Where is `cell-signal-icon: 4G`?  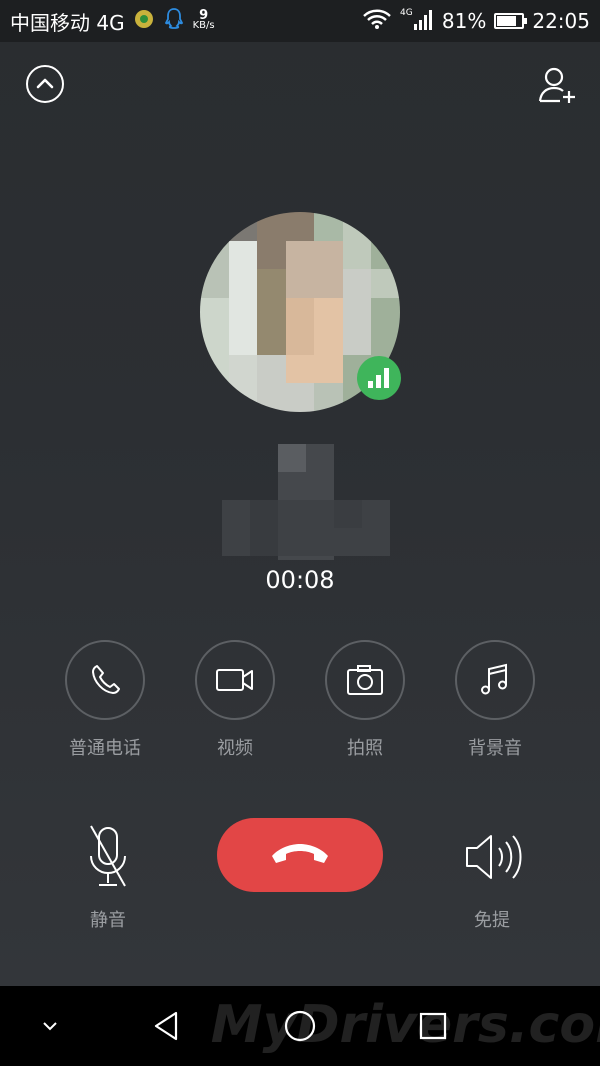
cell-signal-icon: 4G is located at coordinates (417, 21).